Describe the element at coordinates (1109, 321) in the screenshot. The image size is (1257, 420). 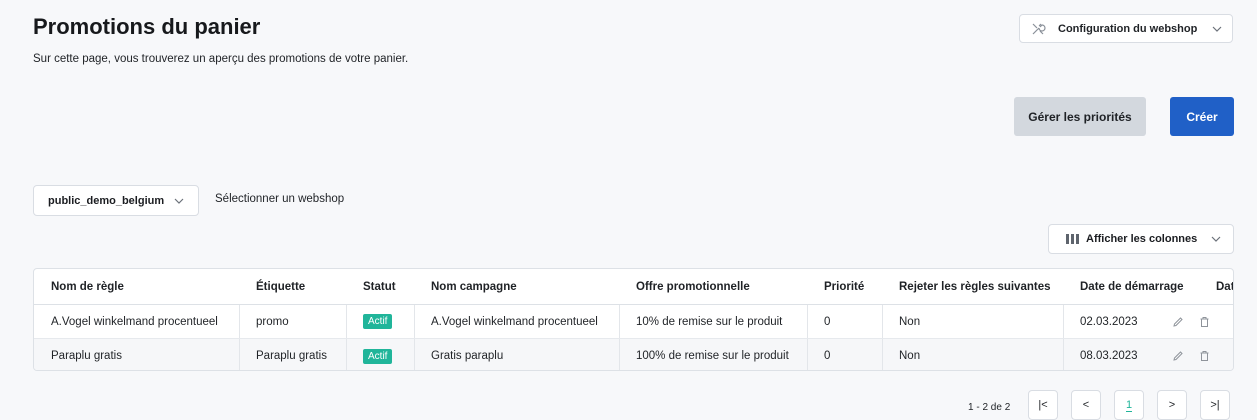
I see `cell-start-date: 02.03.2023` at that location.